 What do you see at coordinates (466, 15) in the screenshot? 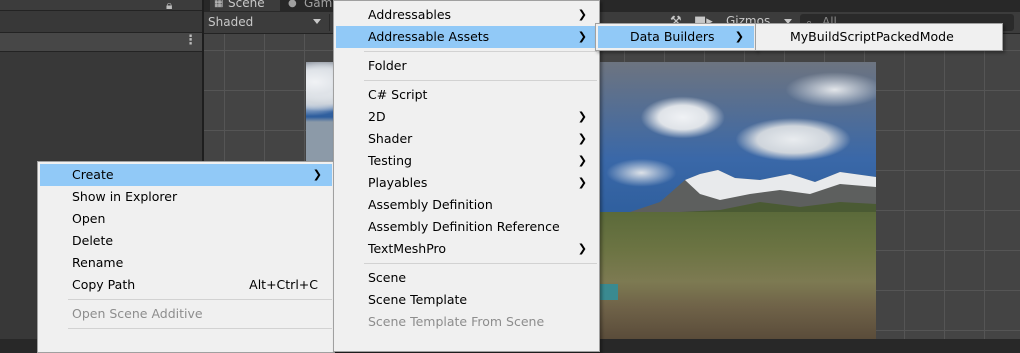
I see `menu-item-addressables: Addressables ❯` at bounding box center [466, 15].